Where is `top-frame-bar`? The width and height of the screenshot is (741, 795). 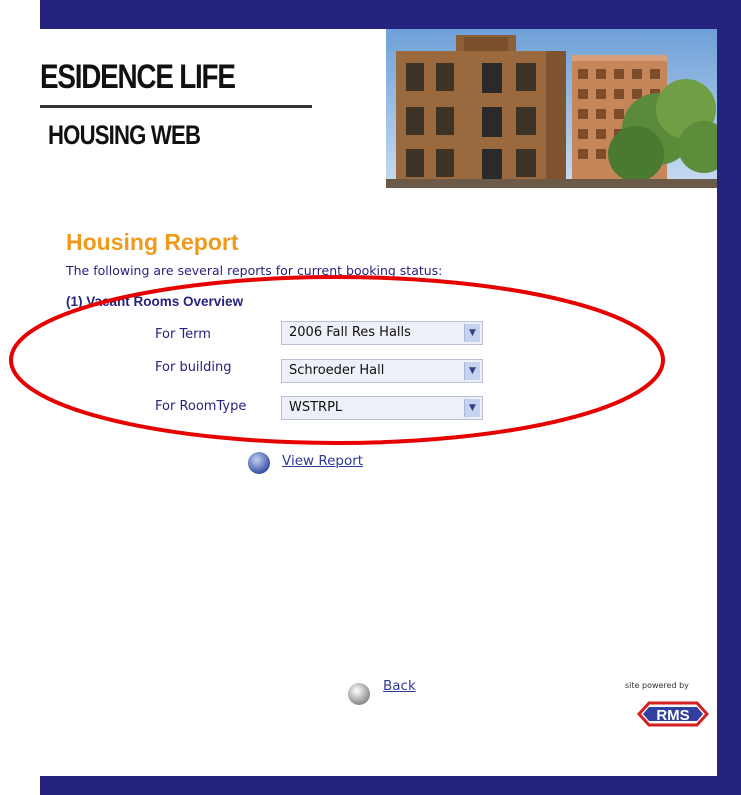 top-frame-bar is located at coordinates (390, 14).